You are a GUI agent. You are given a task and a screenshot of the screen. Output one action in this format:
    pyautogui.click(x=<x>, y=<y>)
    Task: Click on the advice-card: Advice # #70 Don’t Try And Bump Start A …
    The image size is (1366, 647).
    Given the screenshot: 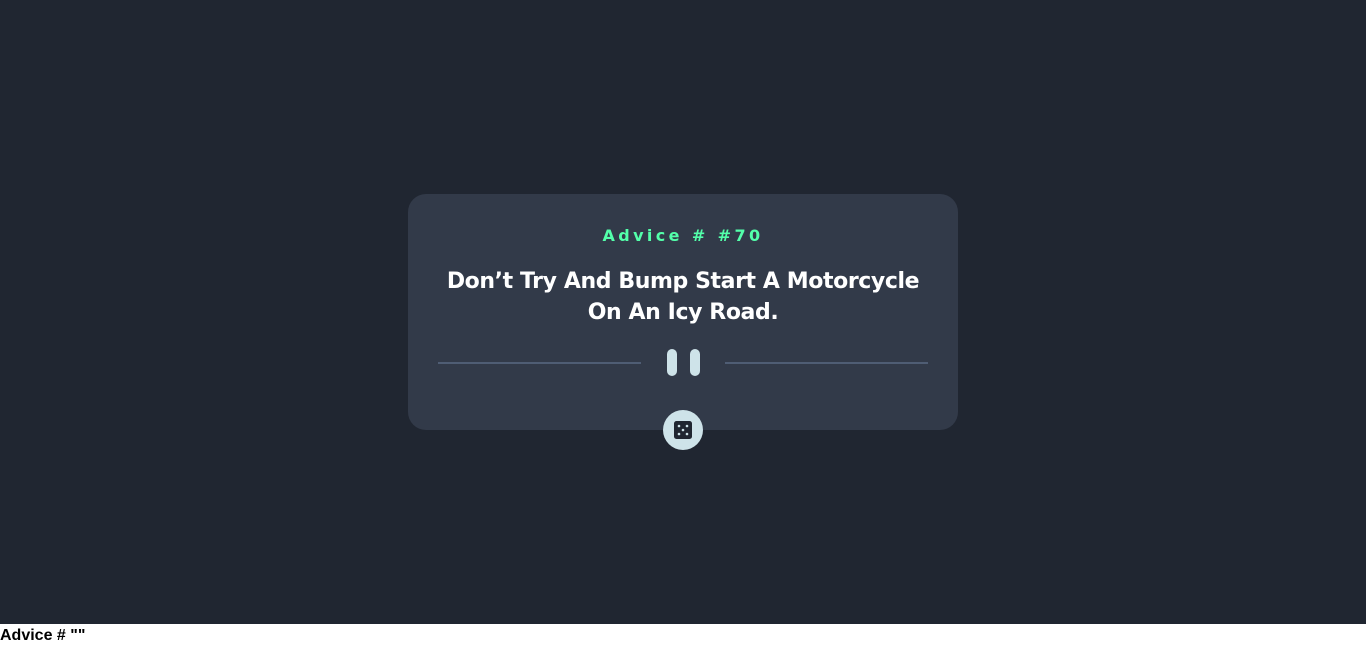 What is the action you would take?
    pyautogui.click(x=683, y=312)
    